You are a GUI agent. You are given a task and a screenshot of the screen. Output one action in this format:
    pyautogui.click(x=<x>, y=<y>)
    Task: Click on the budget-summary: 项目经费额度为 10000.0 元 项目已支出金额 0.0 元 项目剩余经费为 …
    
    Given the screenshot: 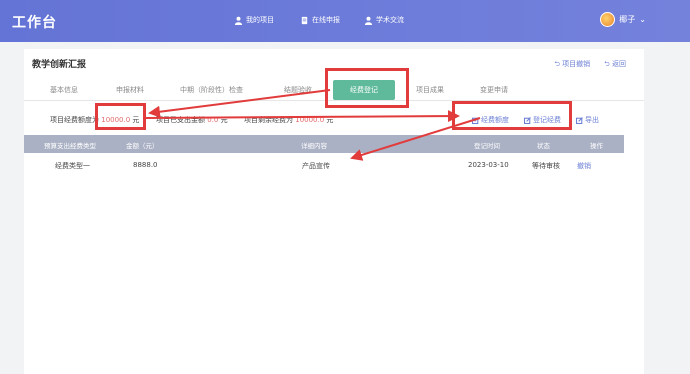 What is the action you would take?
    pyautogui.click(x=334, y=122)
    